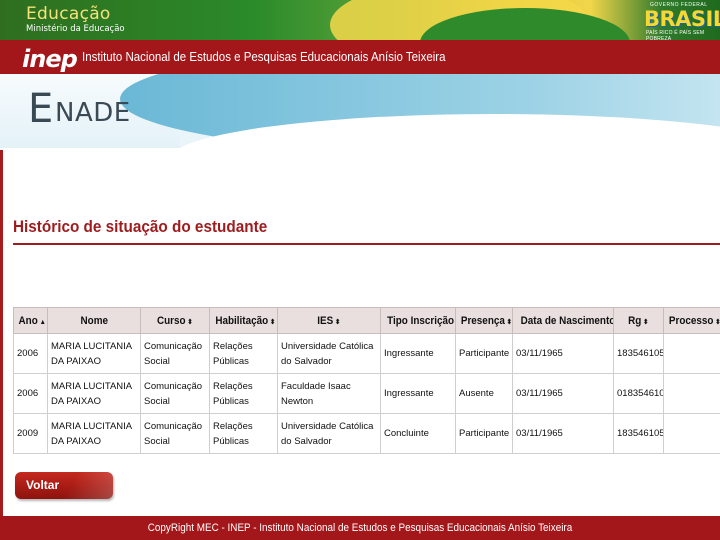 The width and height of the screenshot is (720, 540). I want to click on brasil-logo-word: BRASIL, so click(682, 19).